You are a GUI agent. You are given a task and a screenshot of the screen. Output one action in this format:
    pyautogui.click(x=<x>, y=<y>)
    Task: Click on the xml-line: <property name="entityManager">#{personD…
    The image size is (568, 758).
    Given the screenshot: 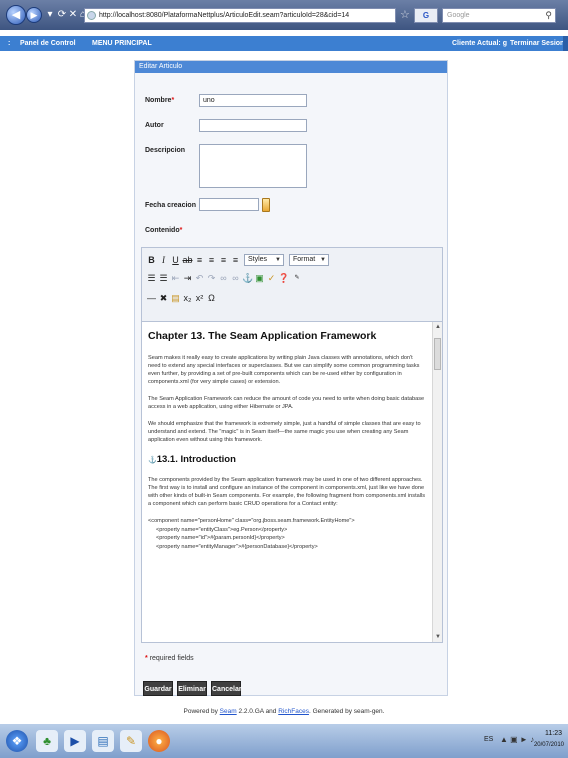 What is the action you would take?
    pyautogui.click(x=237, y=546)
    